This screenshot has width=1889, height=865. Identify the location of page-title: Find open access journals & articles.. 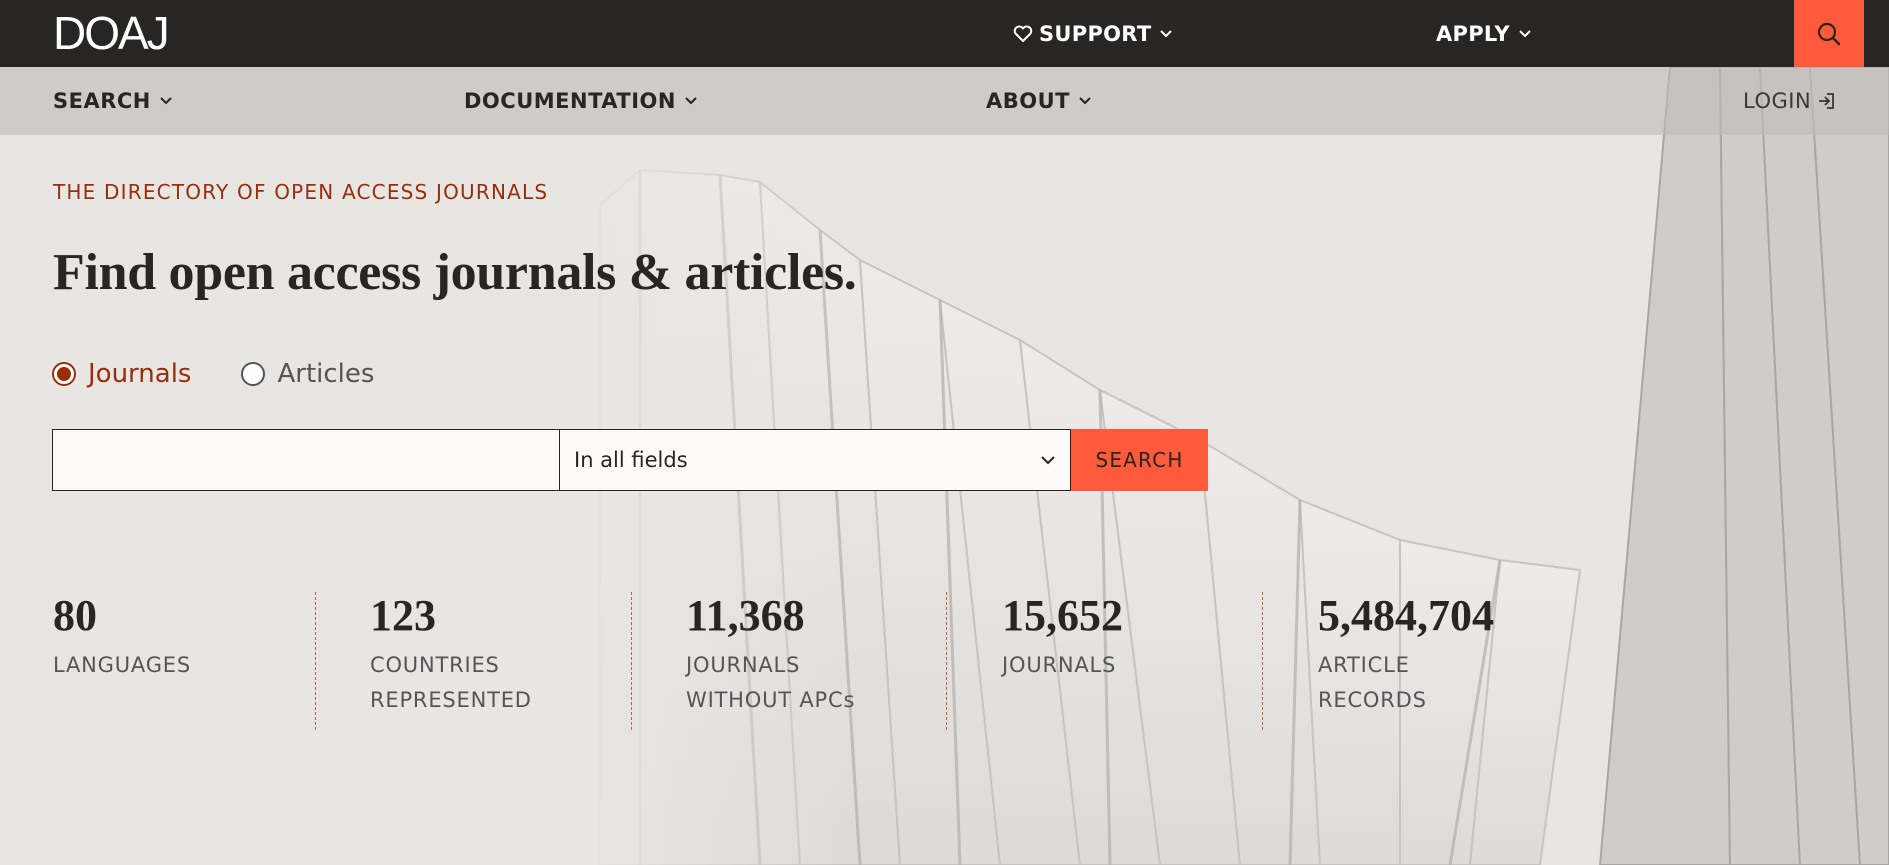
(455, 272).